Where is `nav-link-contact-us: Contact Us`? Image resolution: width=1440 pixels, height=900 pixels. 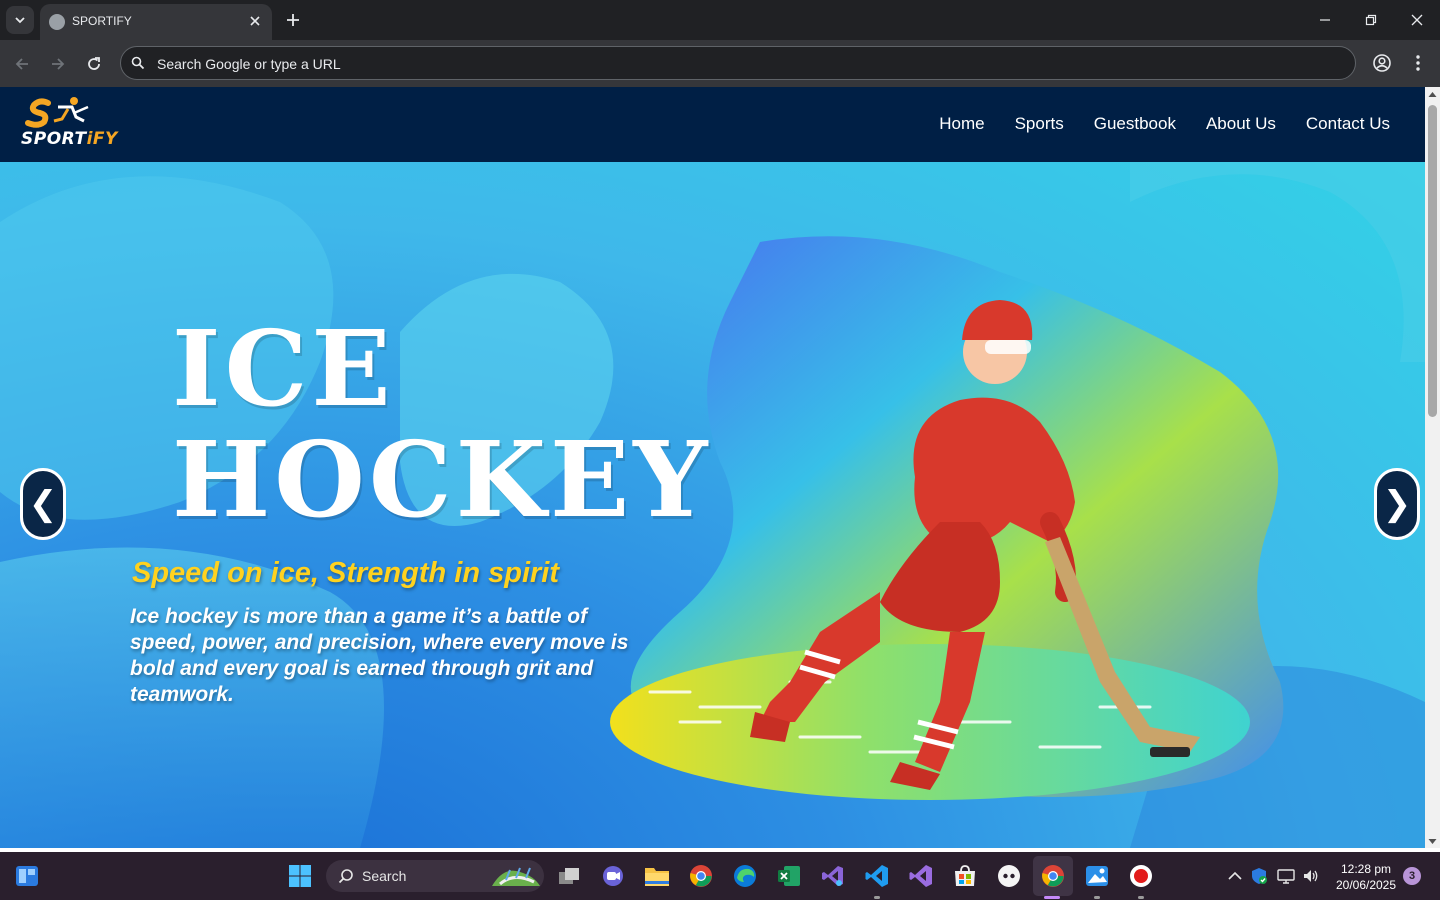
nav-link-contact-us: Contact Us is located at coordinates (1348, 124).